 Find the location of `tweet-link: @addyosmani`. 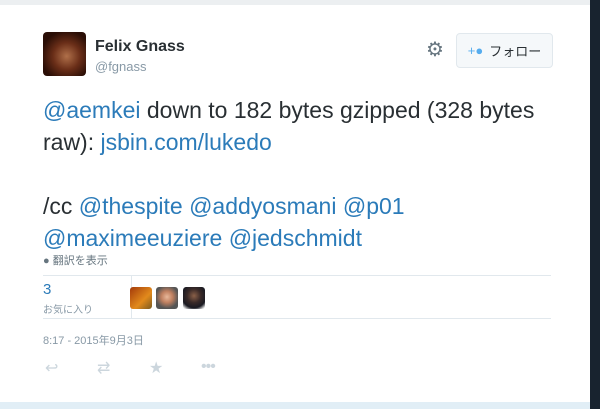

tweet-link: @addyosmani is located at coordinates (262, 206).